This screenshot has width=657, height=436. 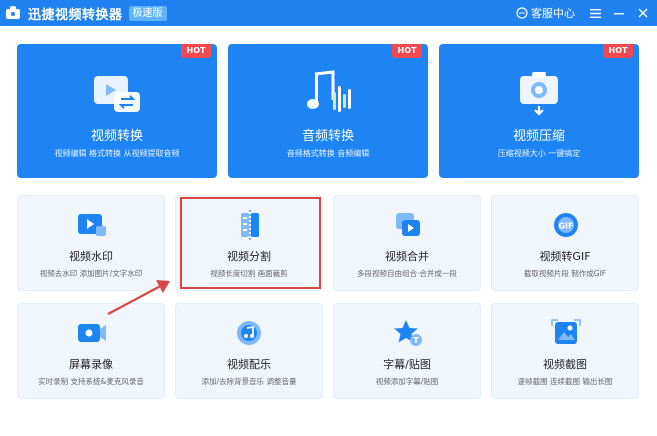 What do you see at coordinates (117, 153) in the screenshot?
I see `card-description: 视频编辑 格式转换 从视频提取音频` at bounding box center [117, 153].